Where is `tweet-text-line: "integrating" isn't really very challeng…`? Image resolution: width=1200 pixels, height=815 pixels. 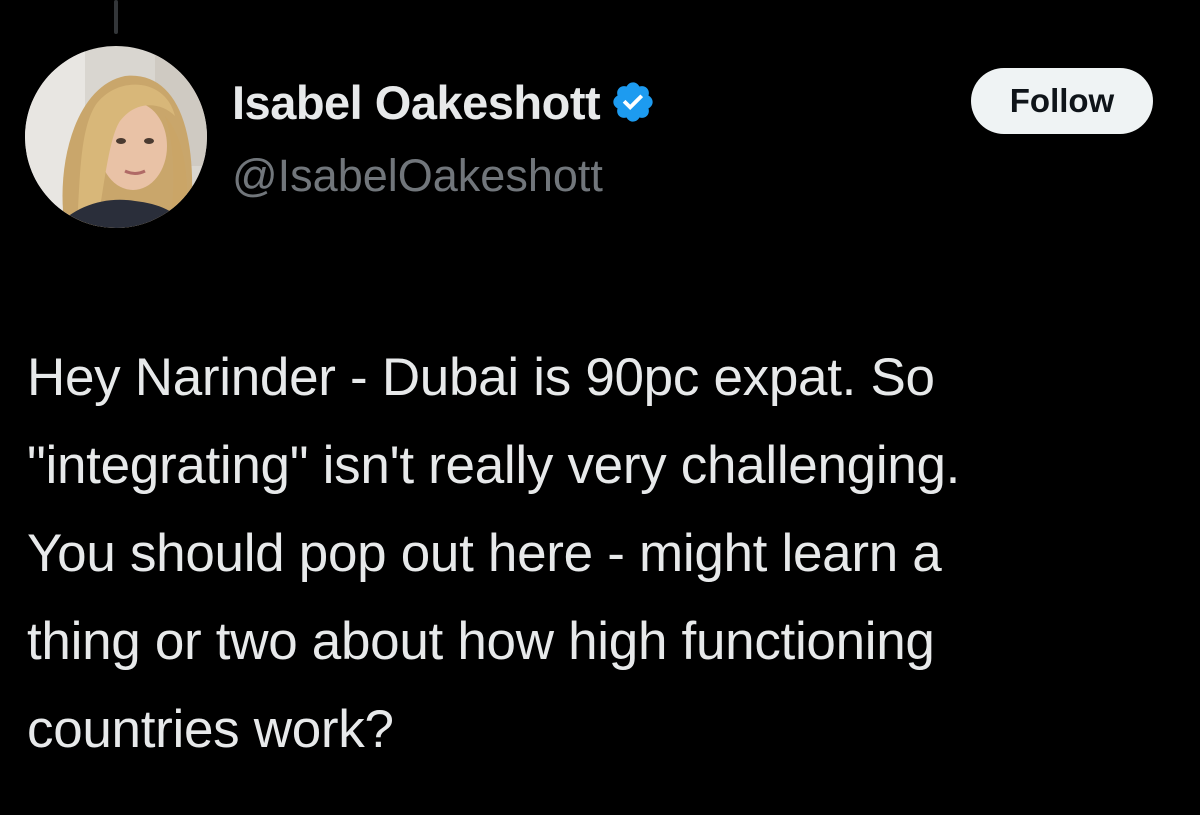 tweet-text-line: "integrating" isn't really very challeng… is located at coordinates (494, 465).